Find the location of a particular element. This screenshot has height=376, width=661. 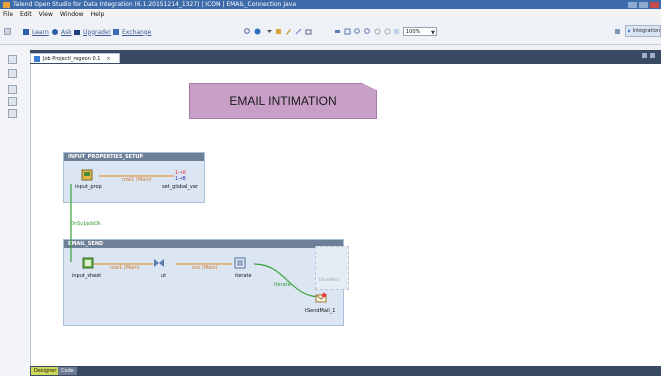

input-prop-label: input_prop is located at coordinates (88, 187).